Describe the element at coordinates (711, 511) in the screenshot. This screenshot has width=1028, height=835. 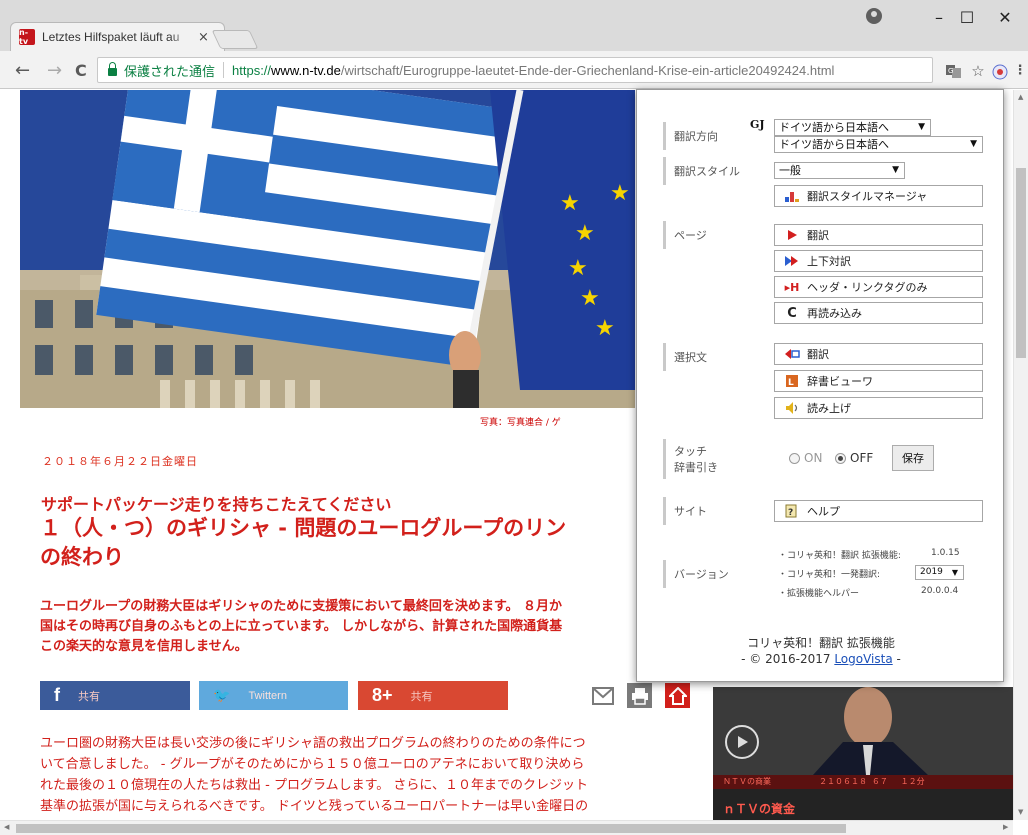
I see `site-label: サイト` at that location.